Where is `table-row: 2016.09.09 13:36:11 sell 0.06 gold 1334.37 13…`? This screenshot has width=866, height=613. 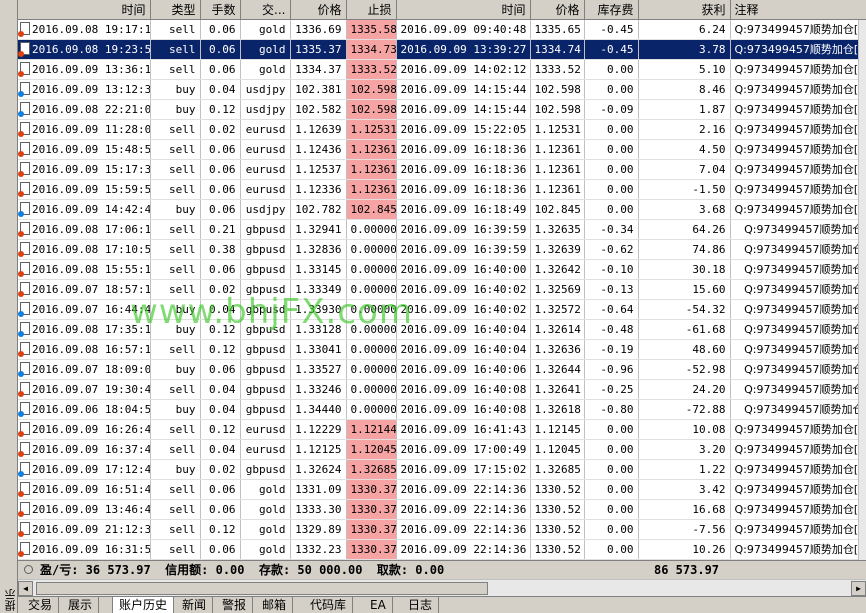
table-row: 2016.09.09 13:36:11 sell 0.06 gold 1334.37 13… is located at coordinates (442, 69).